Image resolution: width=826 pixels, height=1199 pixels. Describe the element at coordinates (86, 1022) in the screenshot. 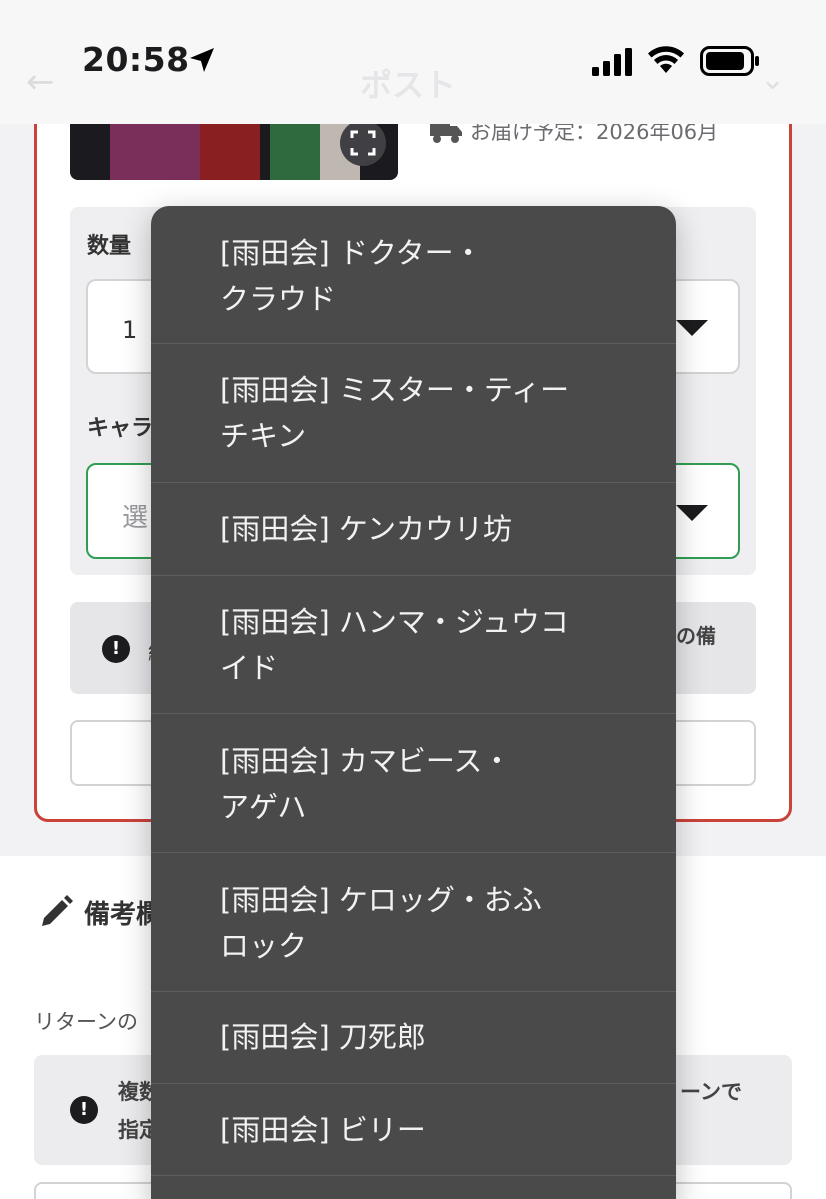

I see `return-text: リターンの` at that location.